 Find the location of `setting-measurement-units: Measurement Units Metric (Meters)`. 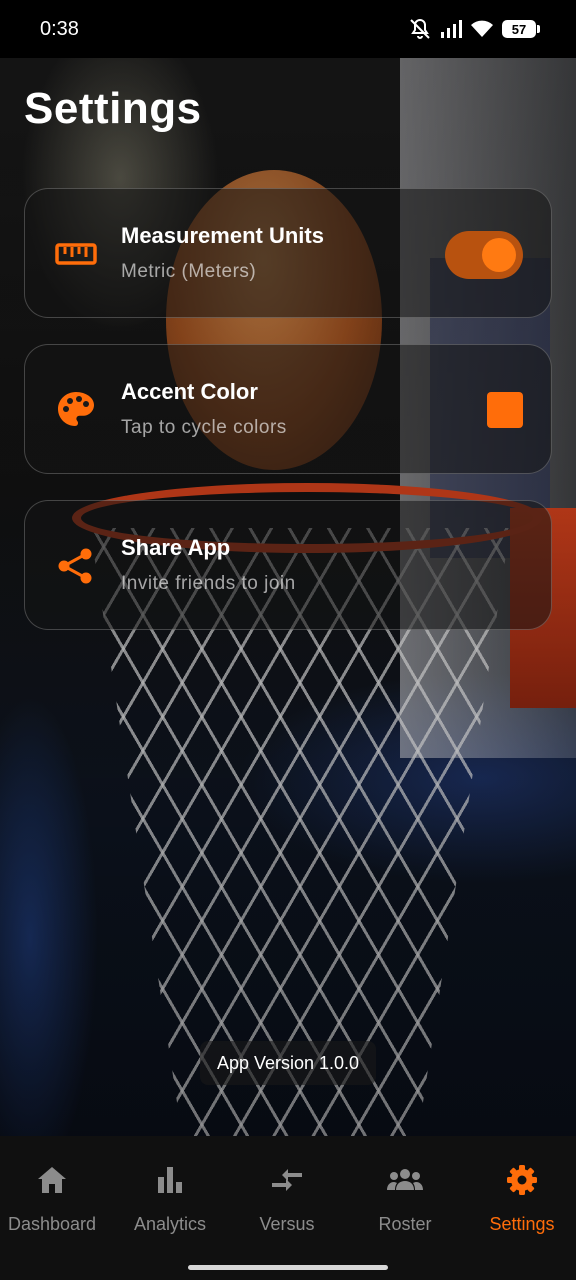

setting-measurement-units: Measurement Units Metric (Meters) is located at coordinates (288, 253).